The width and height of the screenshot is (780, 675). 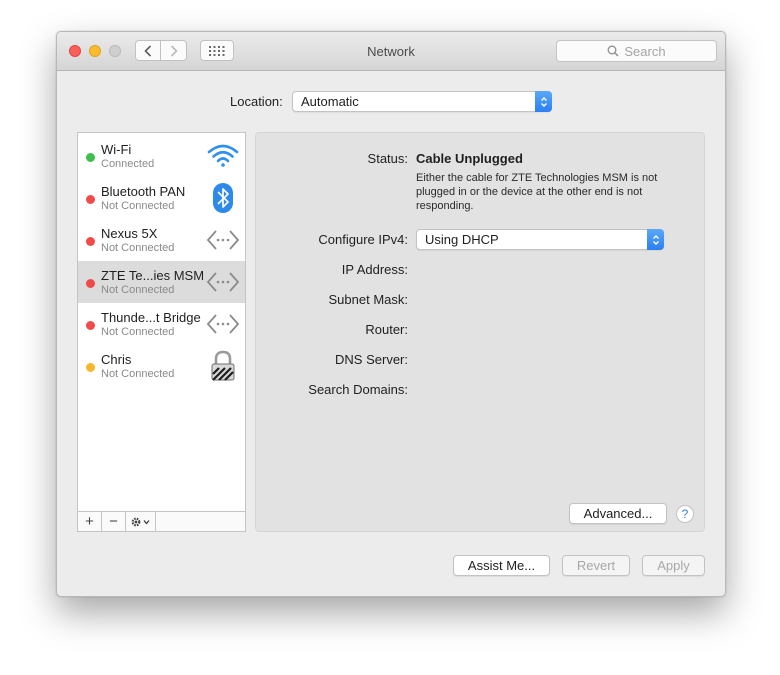 What do you see at coordinates (256, 101) in the screenshot?
I see `location-label: Location:` at bounding box center [256, 101].